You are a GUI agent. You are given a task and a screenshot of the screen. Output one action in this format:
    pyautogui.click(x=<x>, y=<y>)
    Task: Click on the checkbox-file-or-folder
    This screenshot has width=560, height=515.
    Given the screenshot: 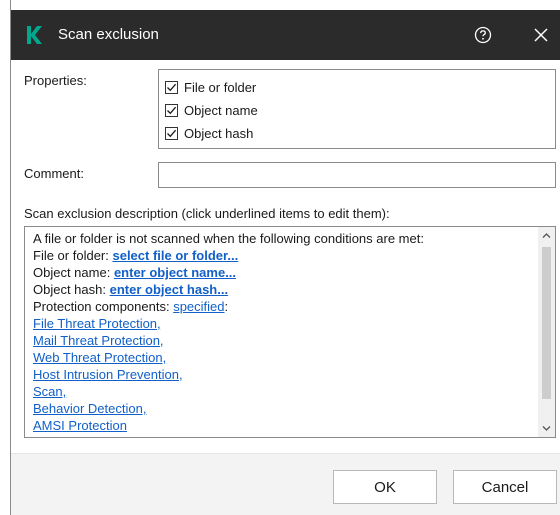 What is the action you would take?
    pyautogui.click(x=171, y=87)
    